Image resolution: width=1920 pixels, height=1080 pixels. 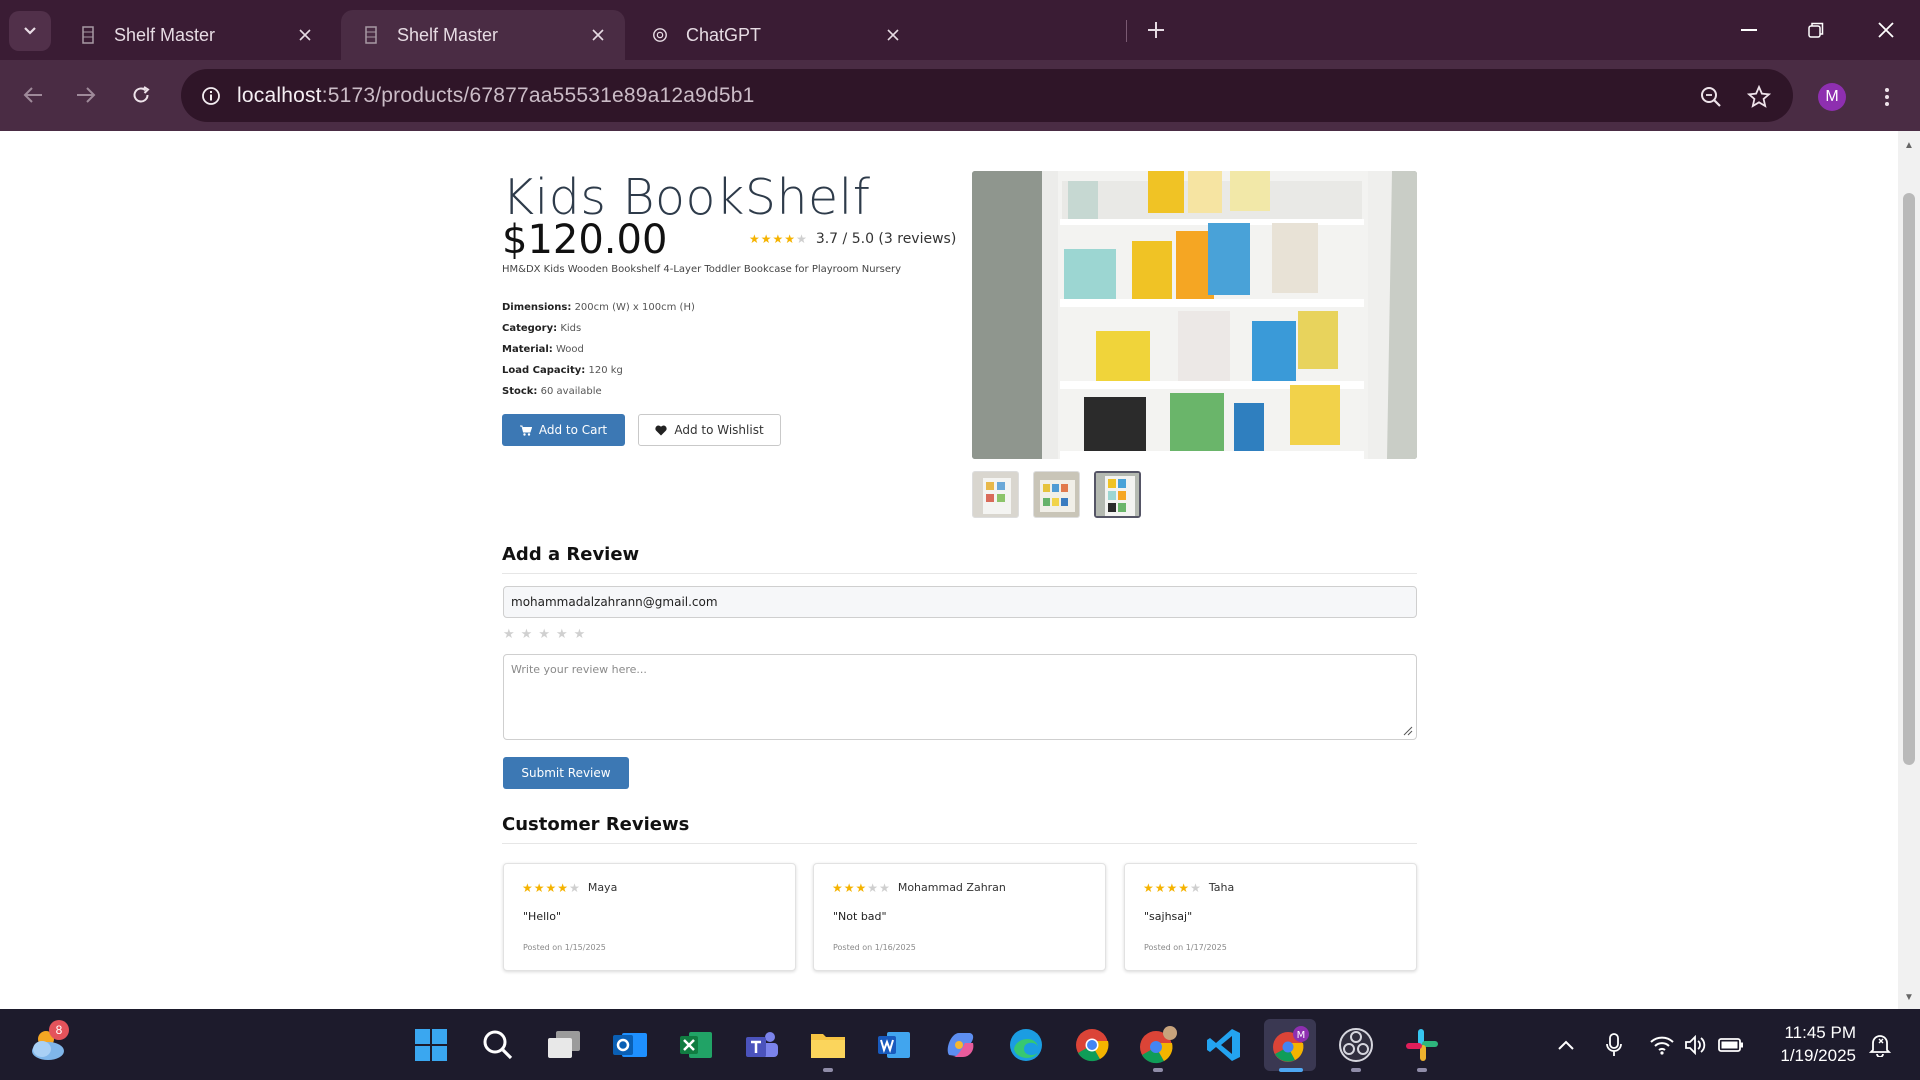 I want to click on tab-title: Shelf Master, so click(x=448, y=34).